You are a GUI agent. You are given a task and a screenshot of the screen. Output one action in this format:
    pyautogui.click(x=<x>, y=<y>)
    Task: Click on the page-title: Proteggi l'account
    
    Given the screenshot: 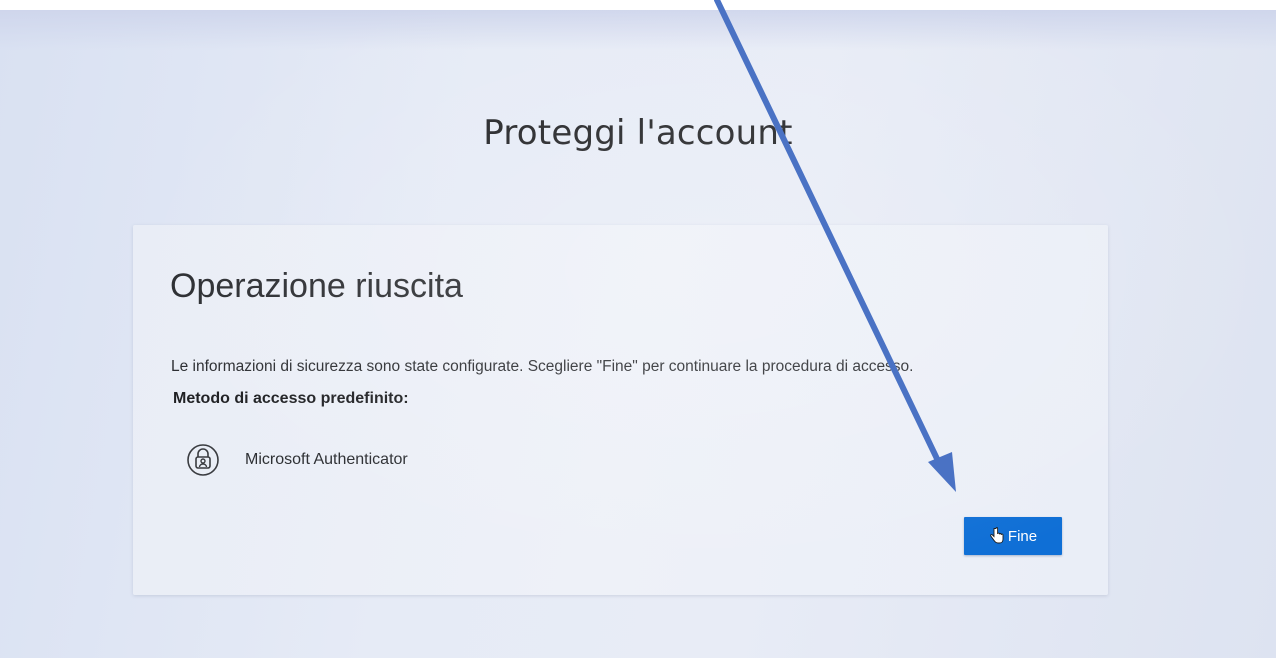 What is the action you would take?
    pyautogui.click(x=638, y=133)
    